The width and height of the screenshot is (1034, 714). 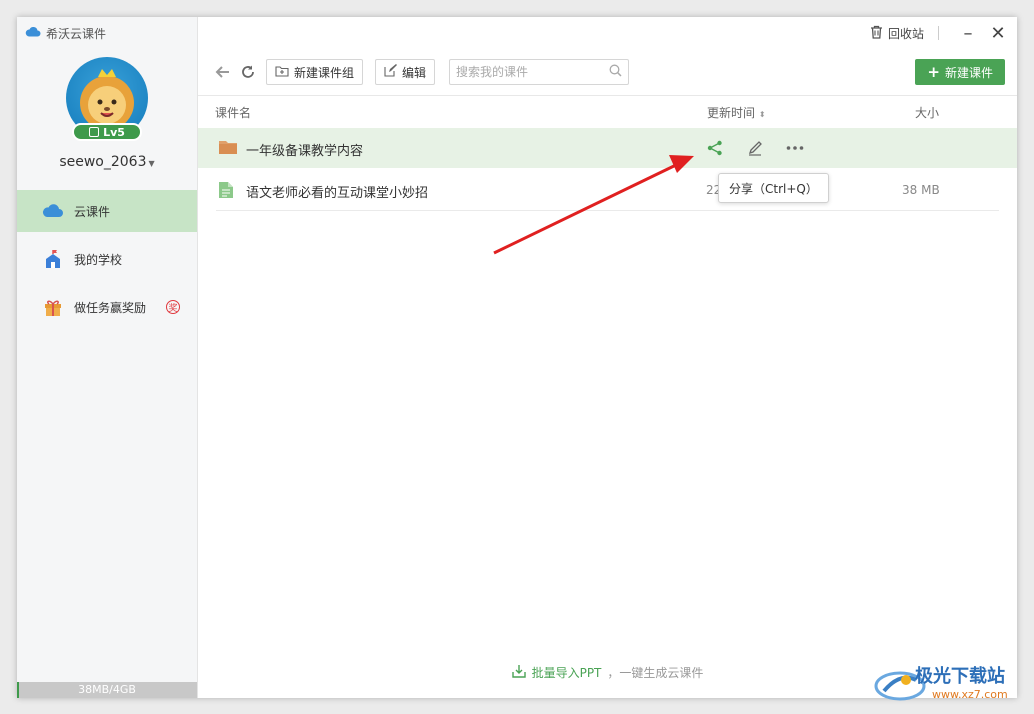 What do you see at coordinates (960, 676) in the screenshot?
I see `watermark-text: 极光下载站` at bounding box center [960, 676].